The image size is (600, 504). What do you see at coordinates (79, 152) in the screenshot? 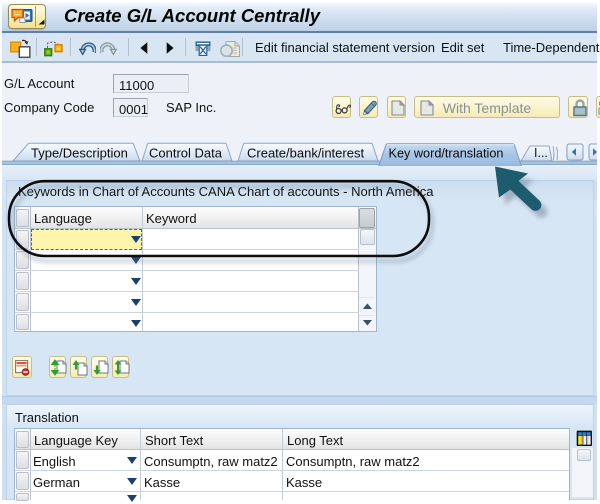
I see `svg-text: Type/Description` at bounding box center [79, 152].